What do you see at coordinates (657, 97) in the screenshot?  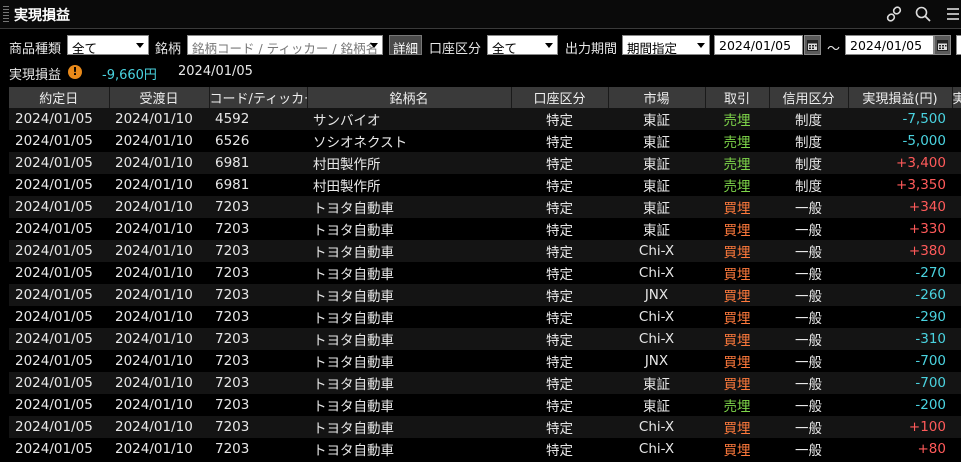 I see `col-market: 市場` at bounding box center [657, 97].